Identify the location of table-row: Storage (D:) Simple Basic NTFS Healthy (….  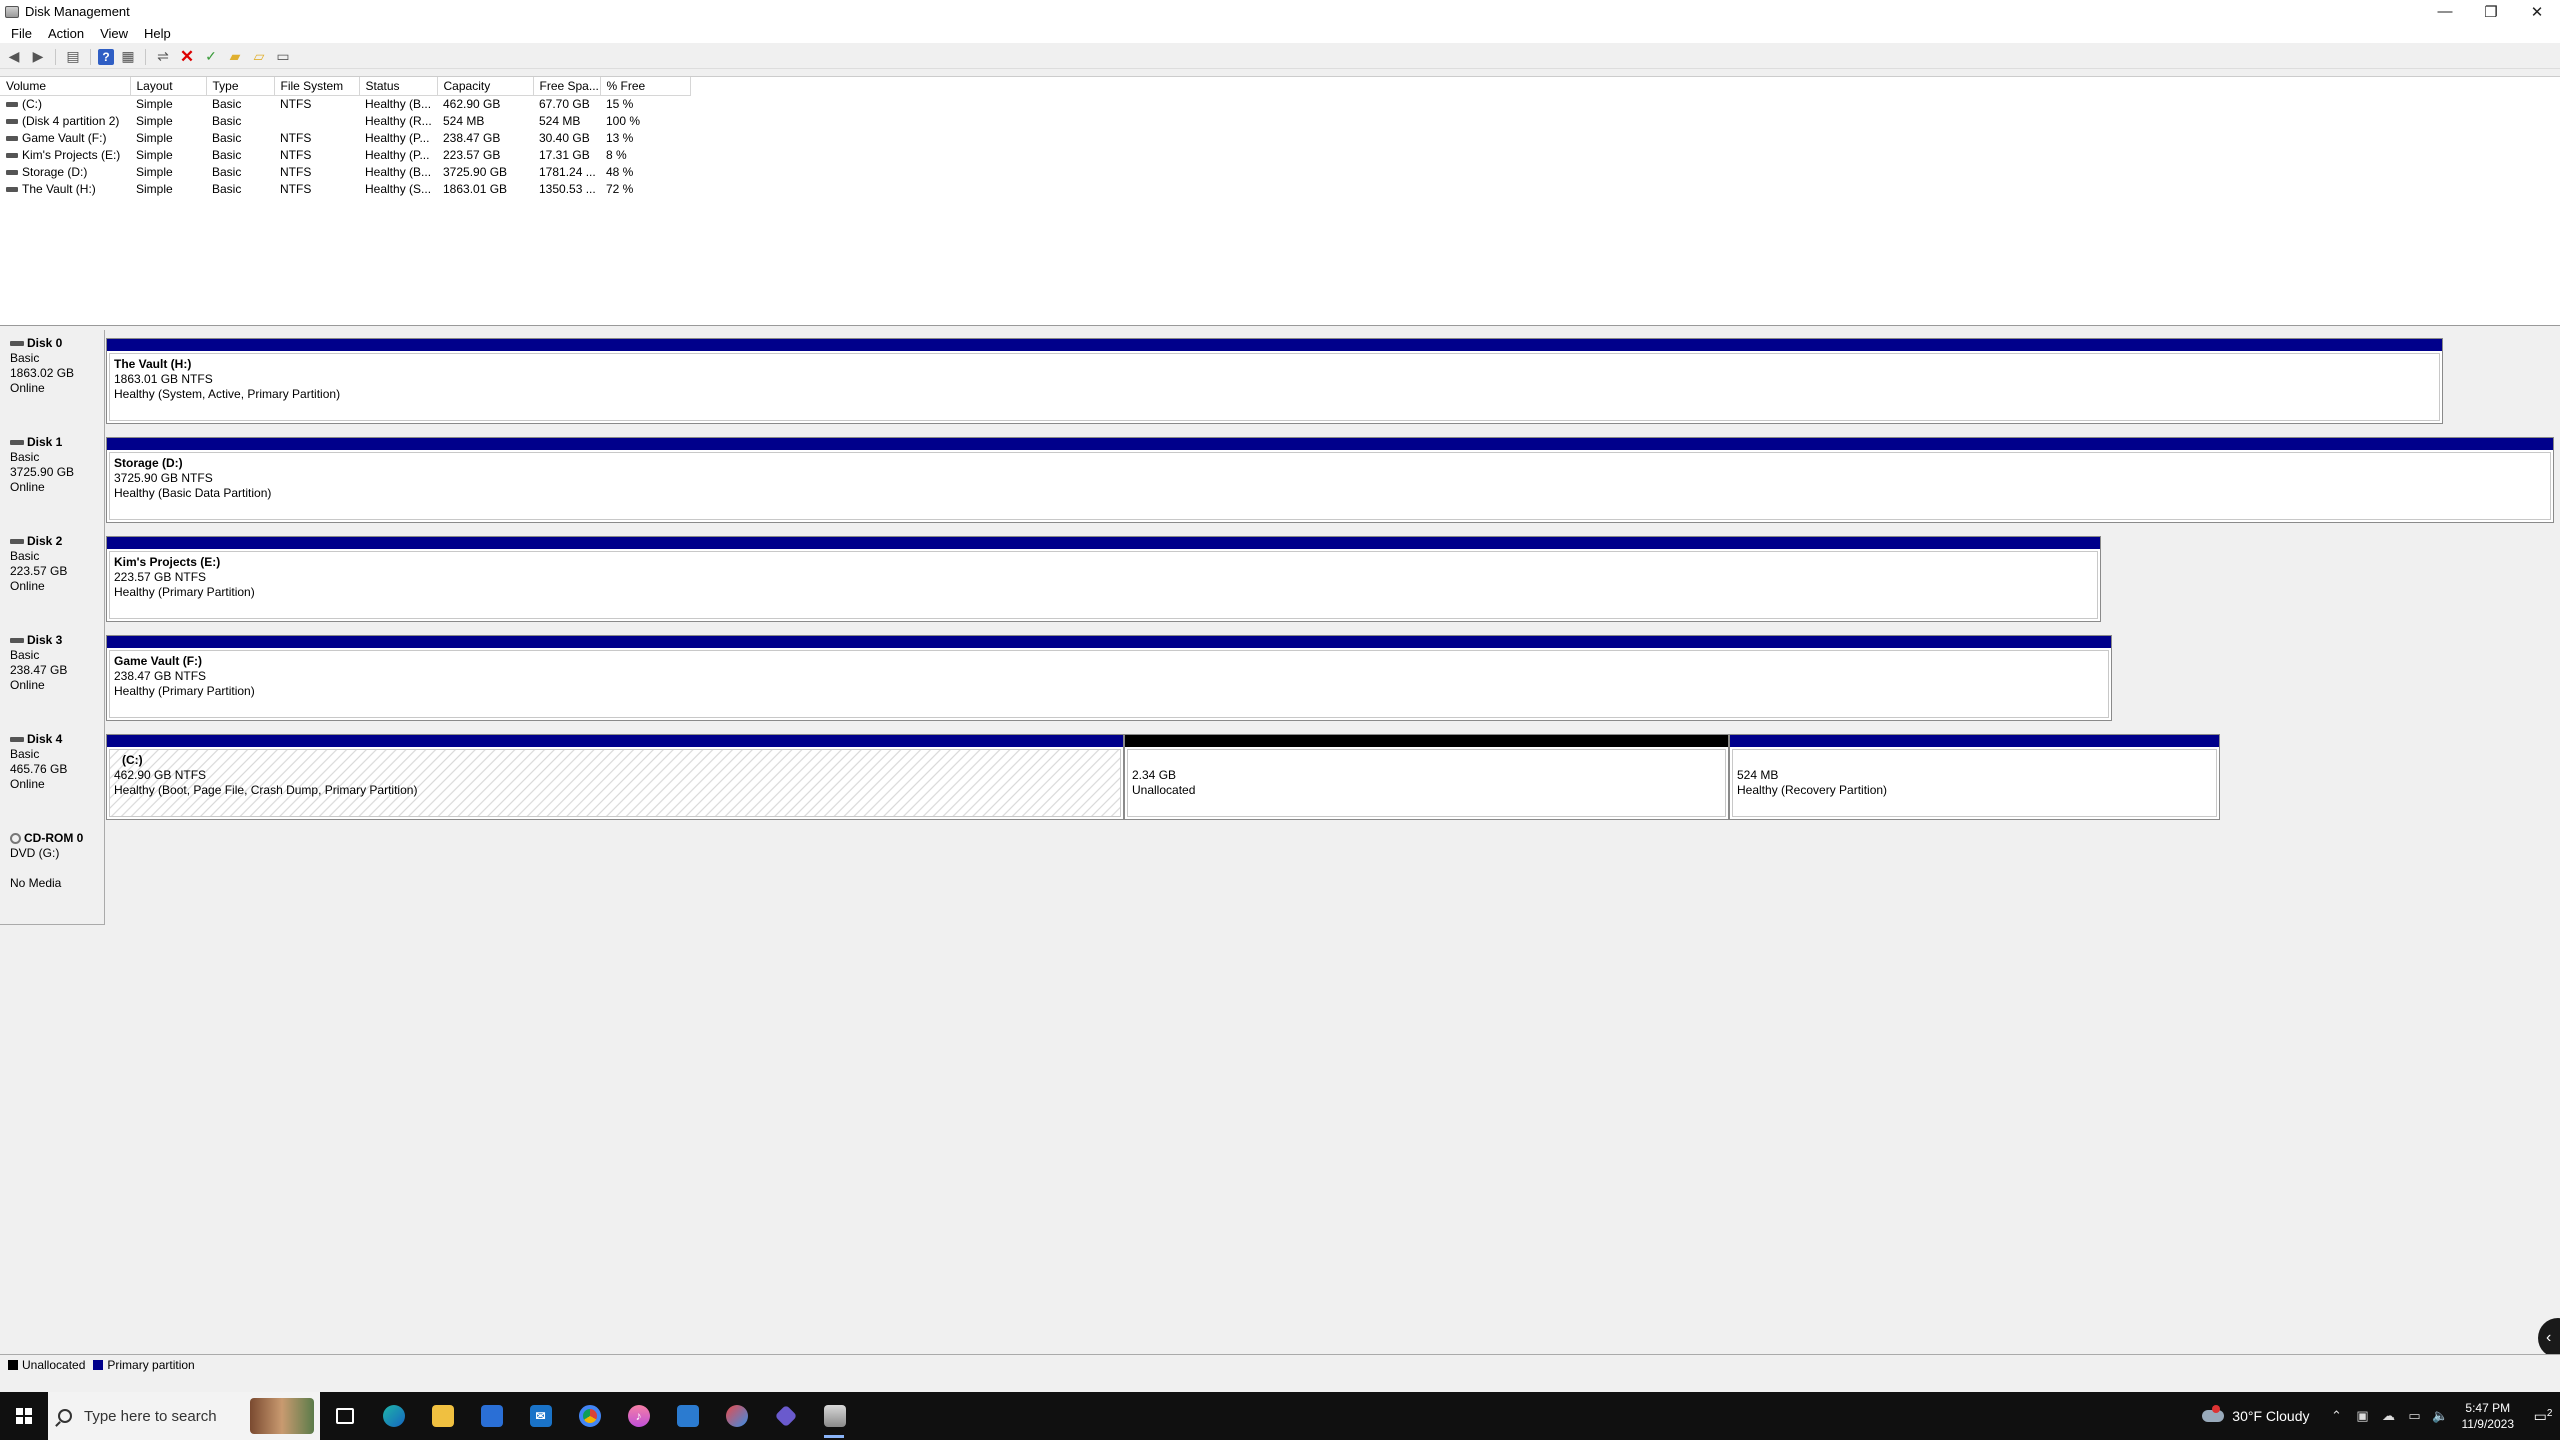
(345, 171).